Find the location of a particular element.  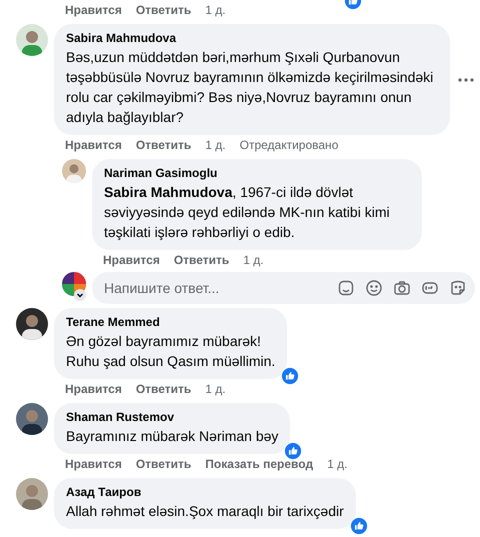

comment-text: Bayramınız mübarək Nəriman bəy is located at coordinates (172, 436).